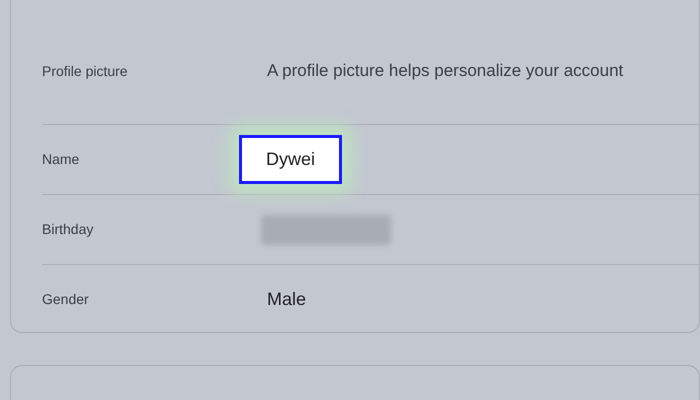 The image size is (700, 400). Describe the element at coordinates (61, 159) in the screenshot. I see `field-label: Name` at that location.